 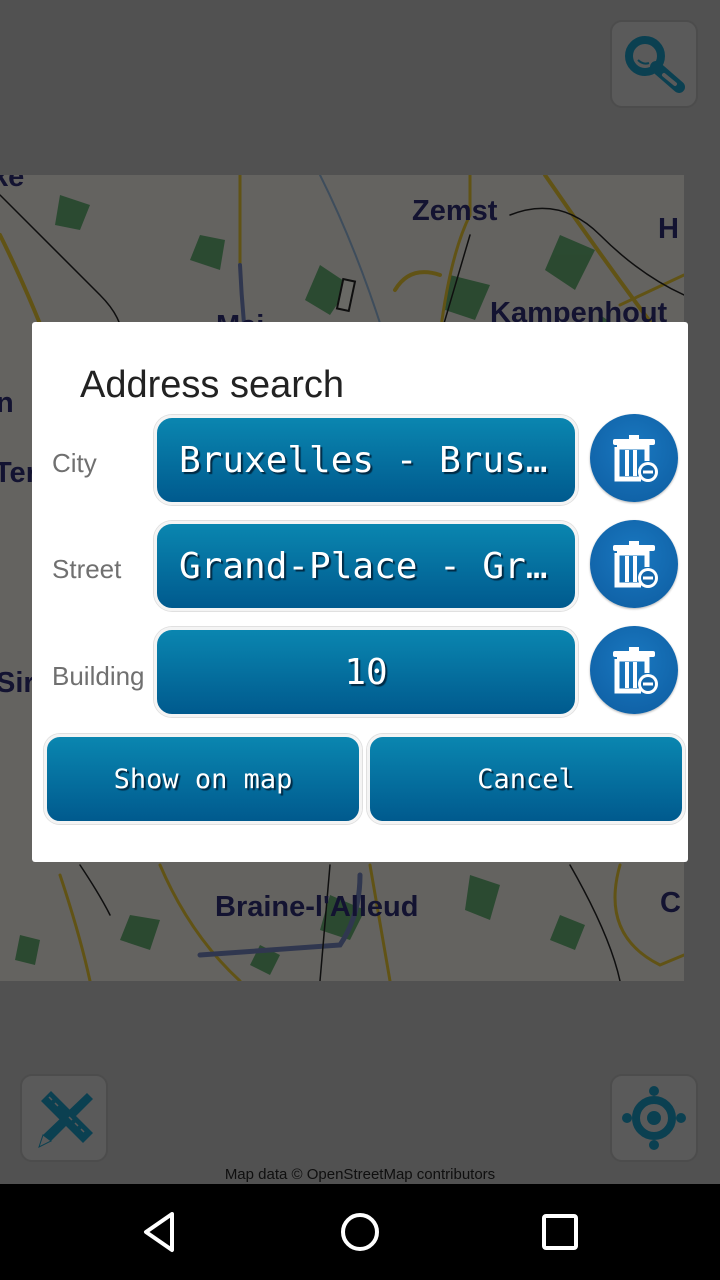 I want to click on city-label: City, so click(x=74, y=463).